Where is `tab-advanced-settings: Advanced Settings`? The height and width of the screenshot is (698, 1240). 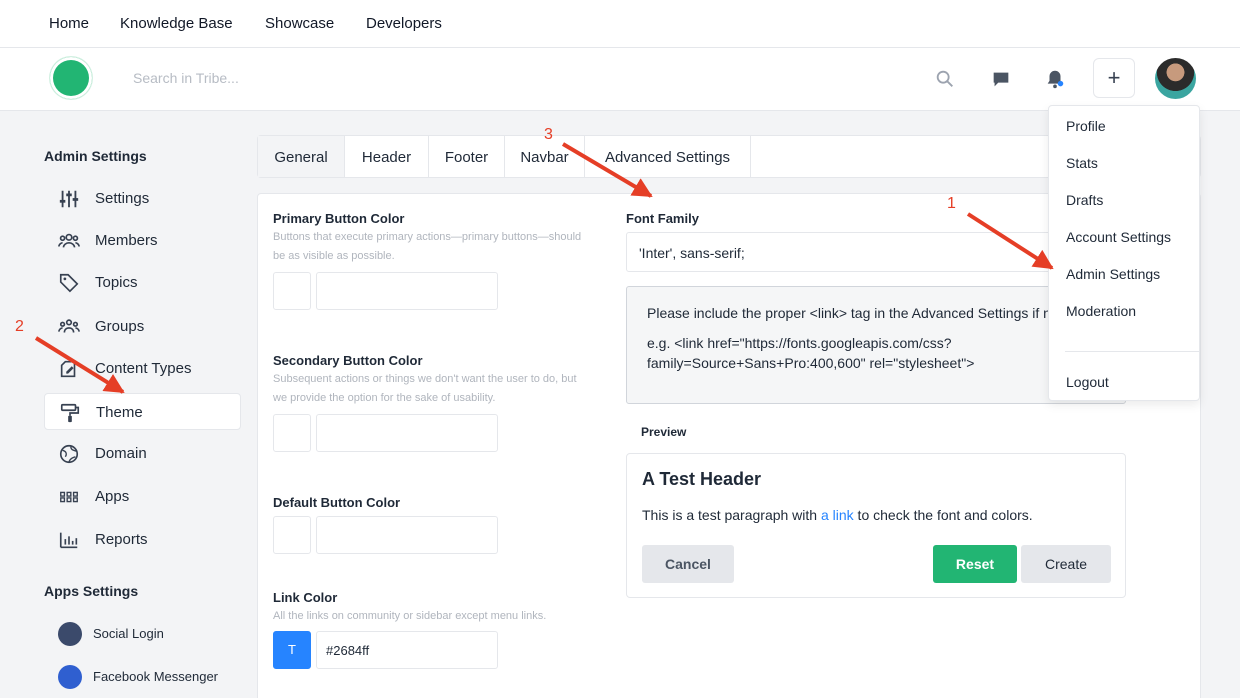 tab-advanced-settings: Advanced Settings is located at coordinates (668, 156).